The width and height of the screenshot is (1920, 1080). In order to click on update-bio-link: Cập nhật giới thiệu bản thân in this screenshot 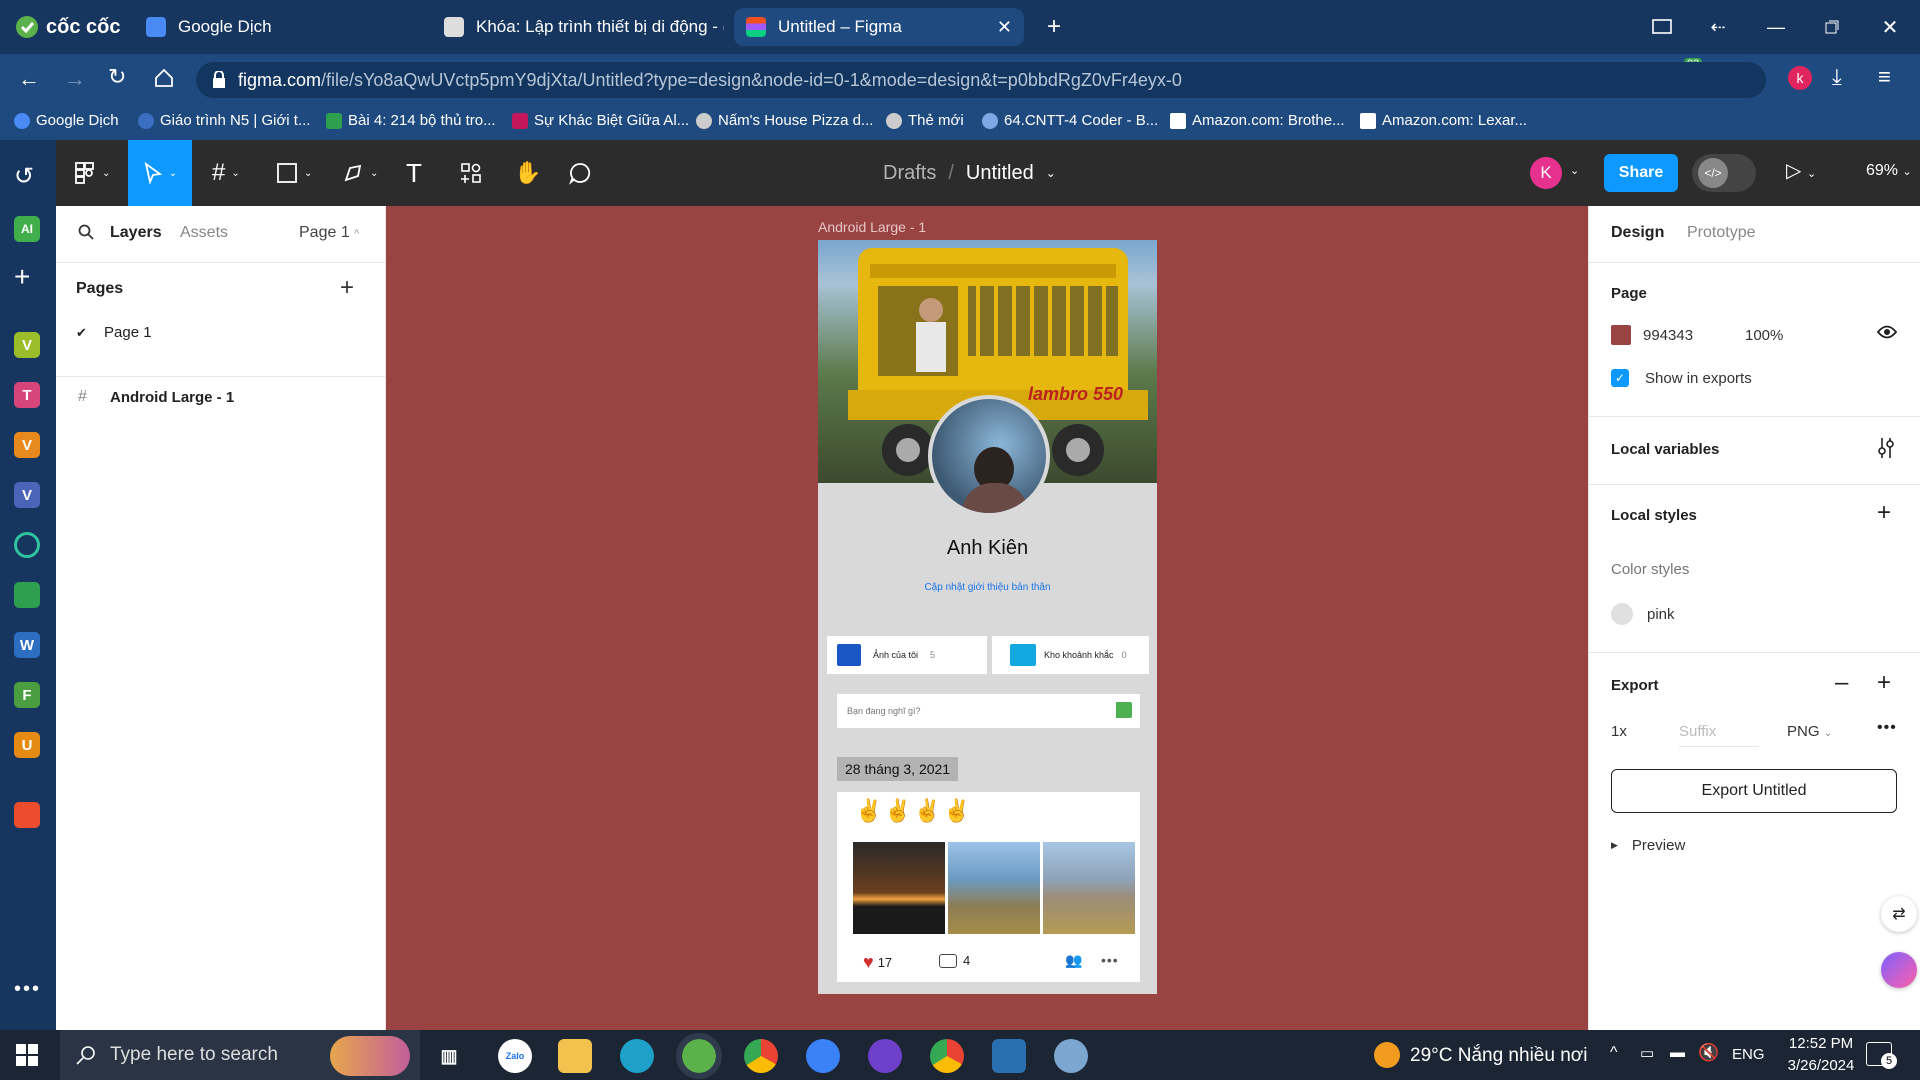, I will do `click(987, 587)`.